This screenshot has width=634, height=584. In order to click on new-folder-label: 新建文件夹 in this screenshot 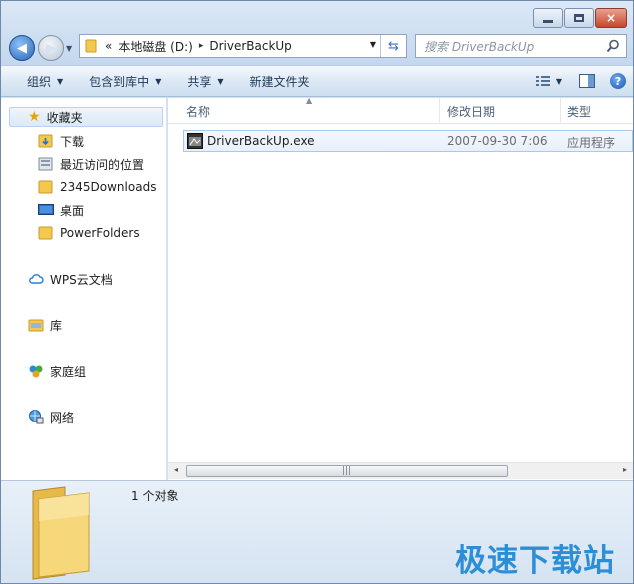, I will do `click(279, 81)`.